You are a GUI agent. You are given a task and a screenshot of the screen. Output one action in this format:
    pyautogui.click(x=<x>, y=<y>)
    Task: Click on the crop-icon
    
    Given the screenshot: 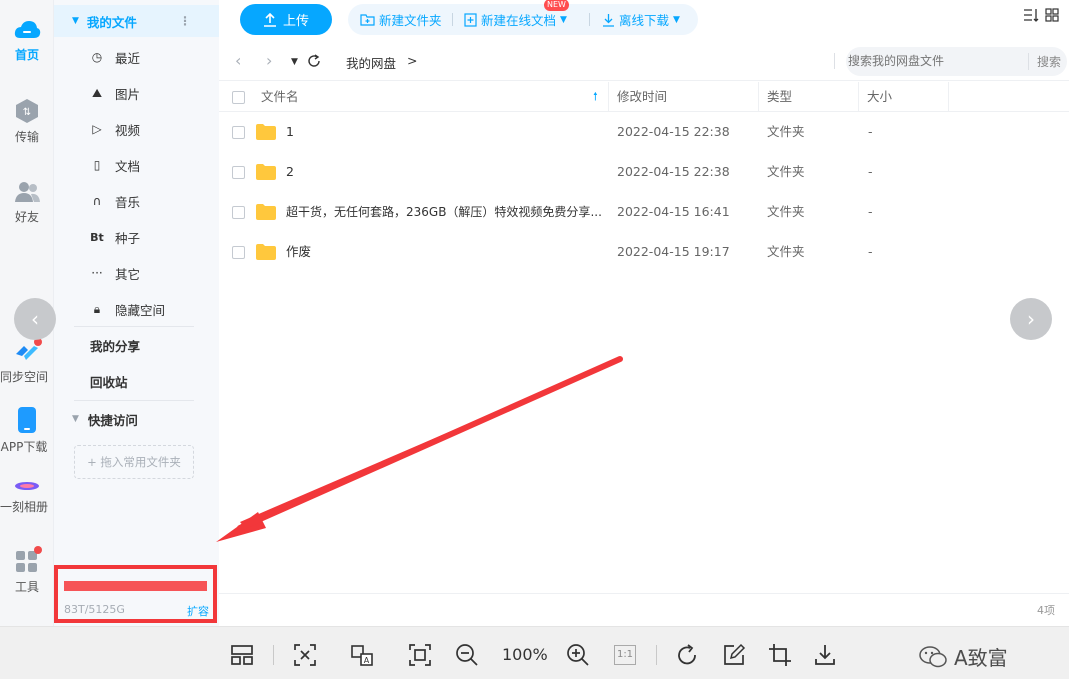 What is the action you would take?
    pyautogui.click(x=780, y=655)
    